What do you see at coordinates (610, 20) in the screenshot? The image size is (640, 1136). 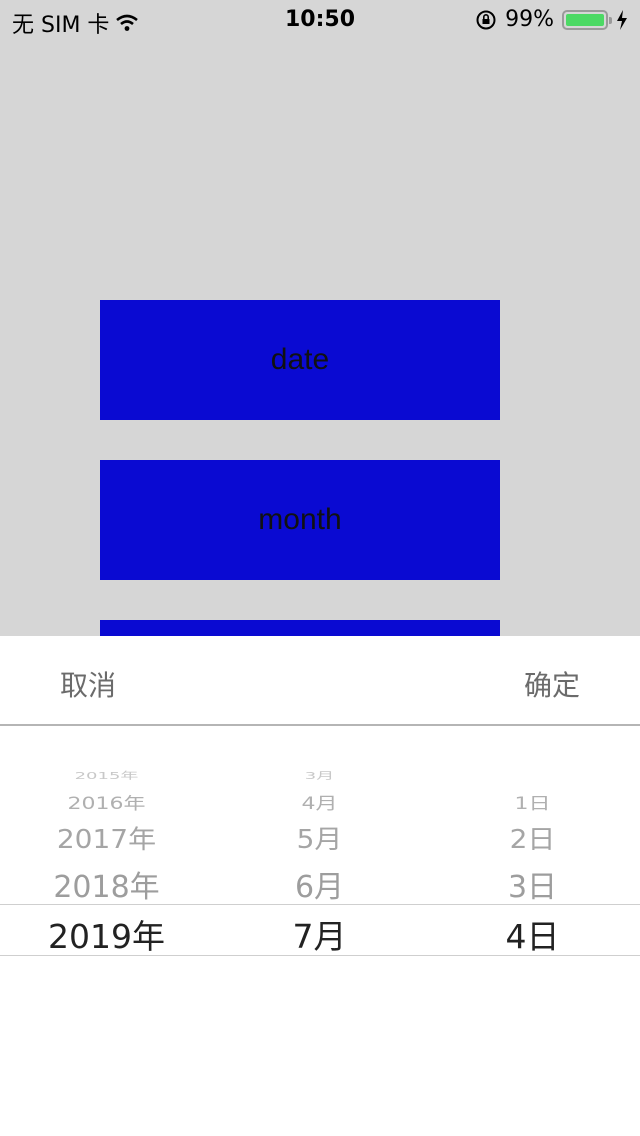 I see `battery-tip` at bounding box center [610, 20].